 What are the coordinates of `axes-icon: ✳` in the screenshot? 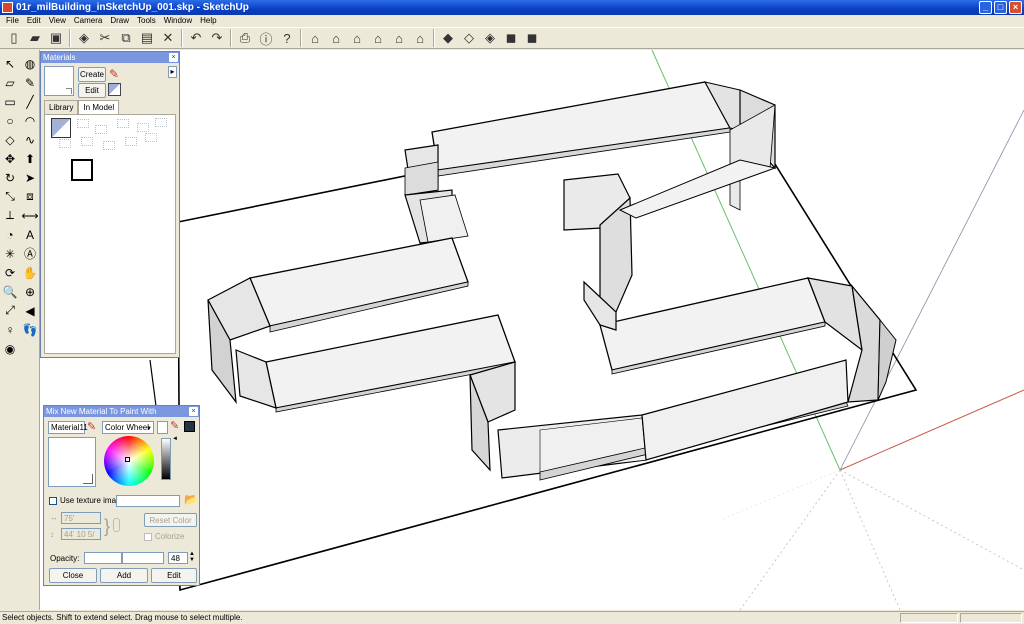 It's located at (10, 253).